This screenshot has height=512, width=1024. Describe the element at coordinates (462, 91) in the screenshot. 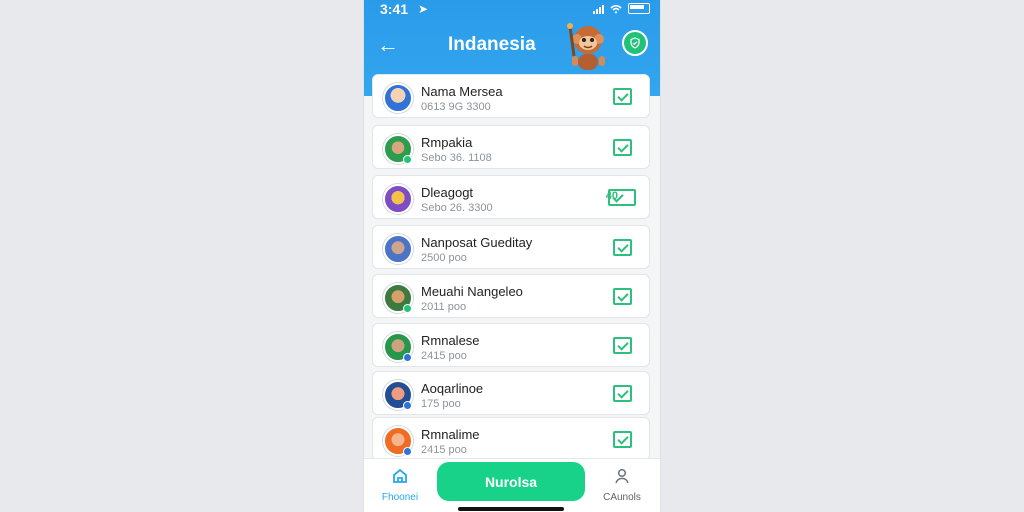

I see `item-name: Nama Mersea` at that location.